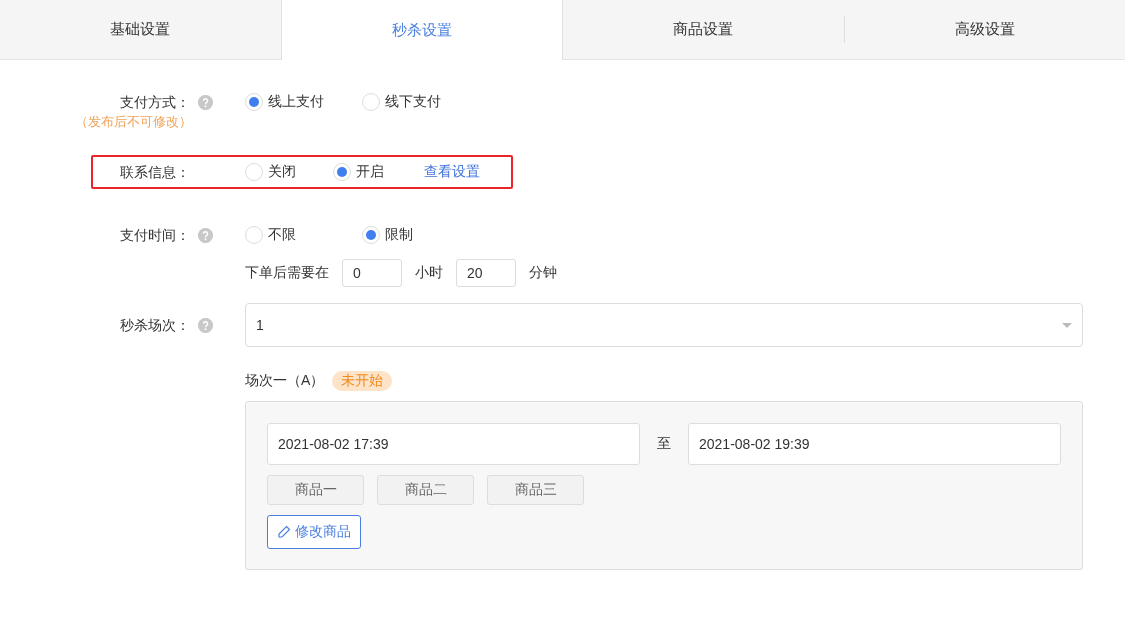  Describe the element at coordinates (155, 325) in the screenshot. I see `field-label: 秒杀场次：` at that location.